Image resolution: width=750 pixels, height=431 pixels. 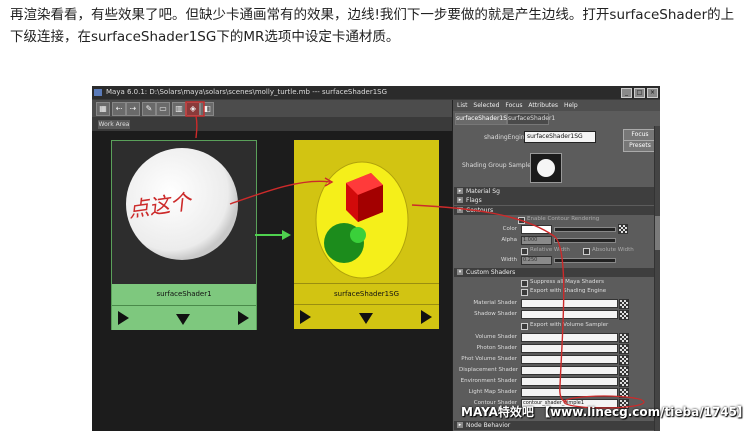 I want to click on watermark-text: MAYA特效吧 【www.linecg.com/tieba/1745】, so click(x=605, y=412).